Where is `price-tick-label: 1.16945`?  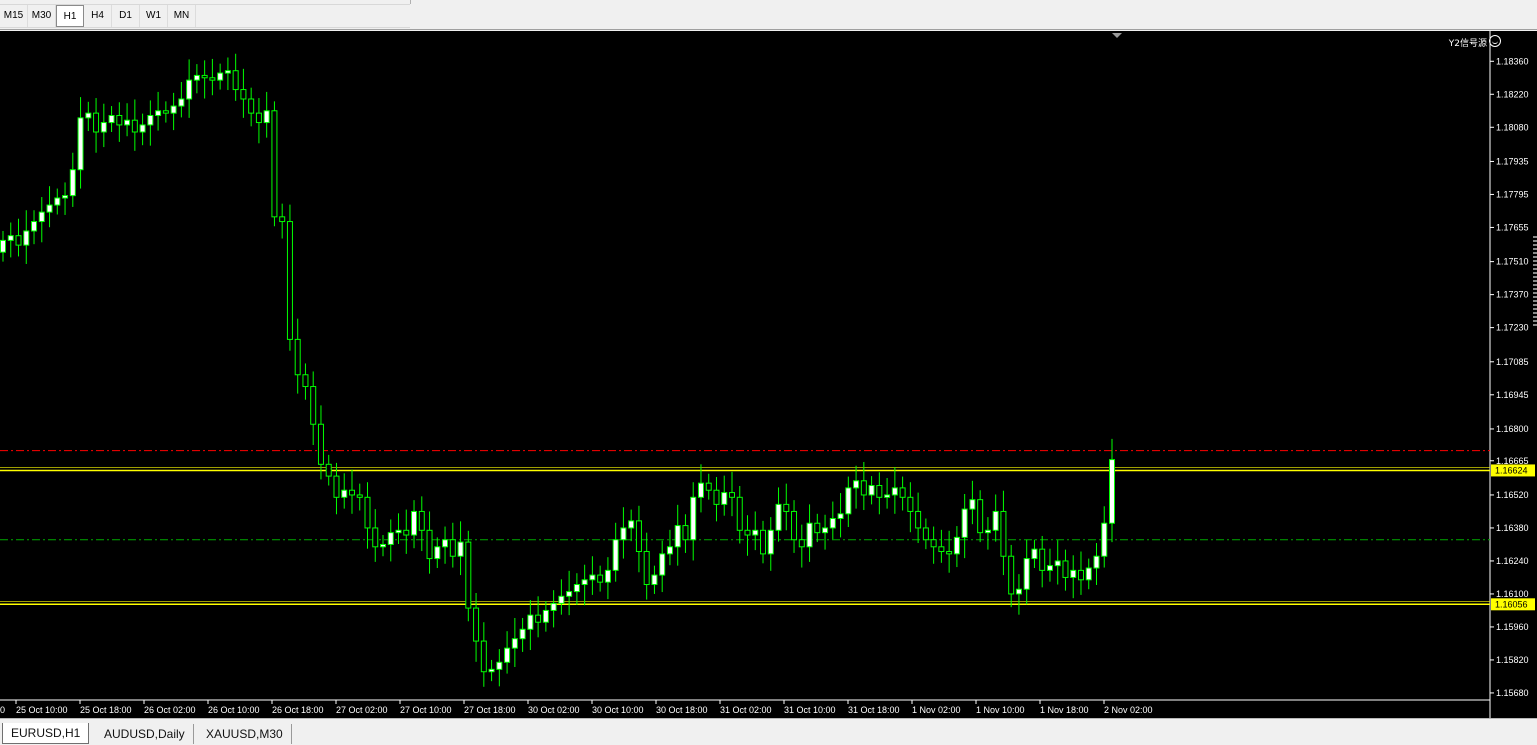
price-tick-label: 1.16945 is located at coordinates (1512, 395).